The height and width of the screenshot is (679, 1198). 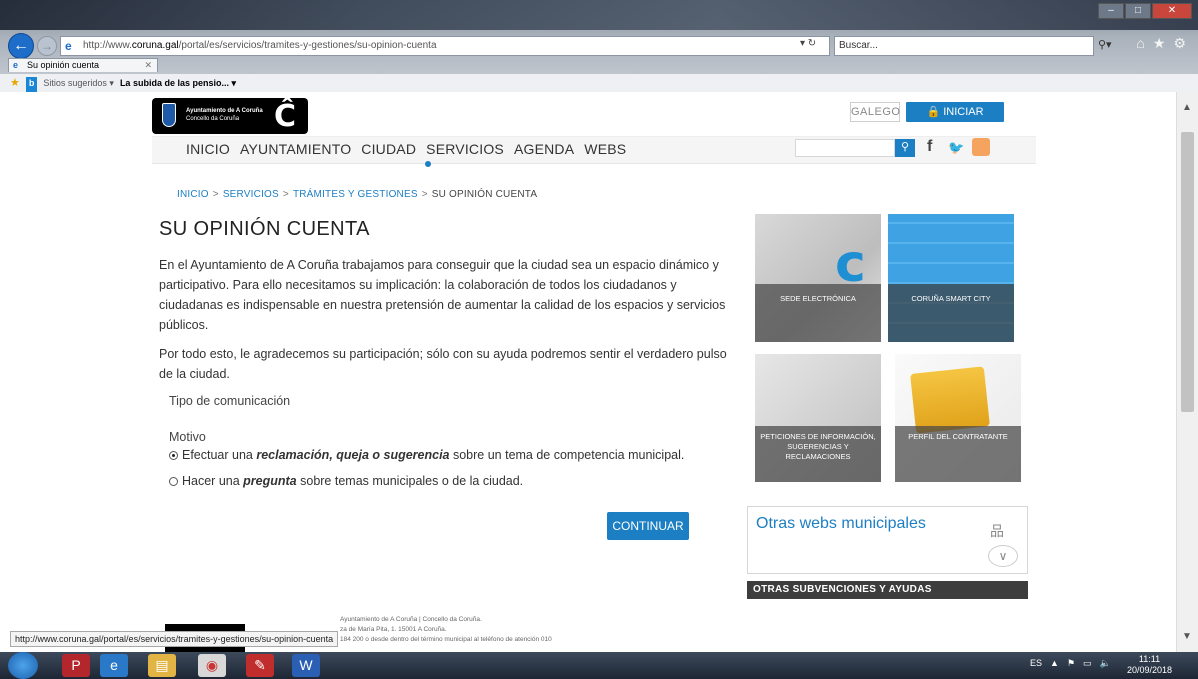 I want to click on folder-icon, so click(x=950, y=400).